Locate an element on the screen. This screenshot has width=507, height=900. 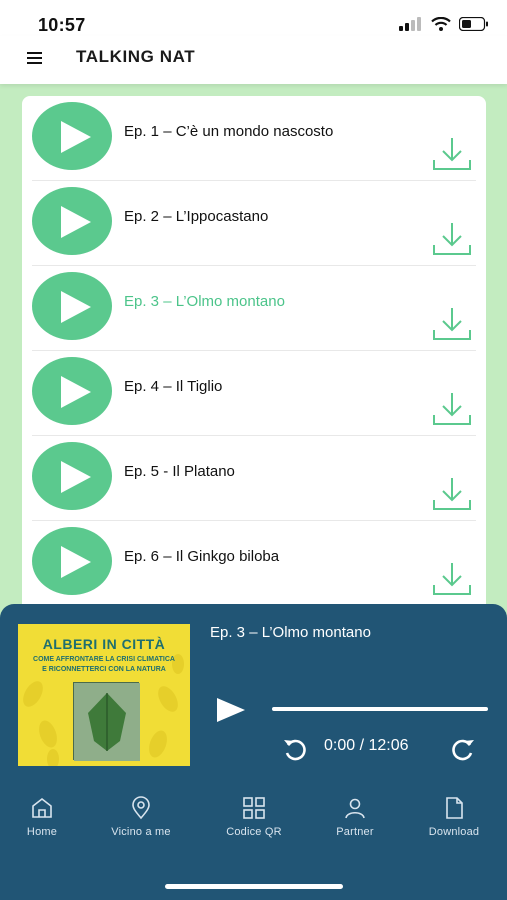
rewind-icon is located at coordinates (295, 749).